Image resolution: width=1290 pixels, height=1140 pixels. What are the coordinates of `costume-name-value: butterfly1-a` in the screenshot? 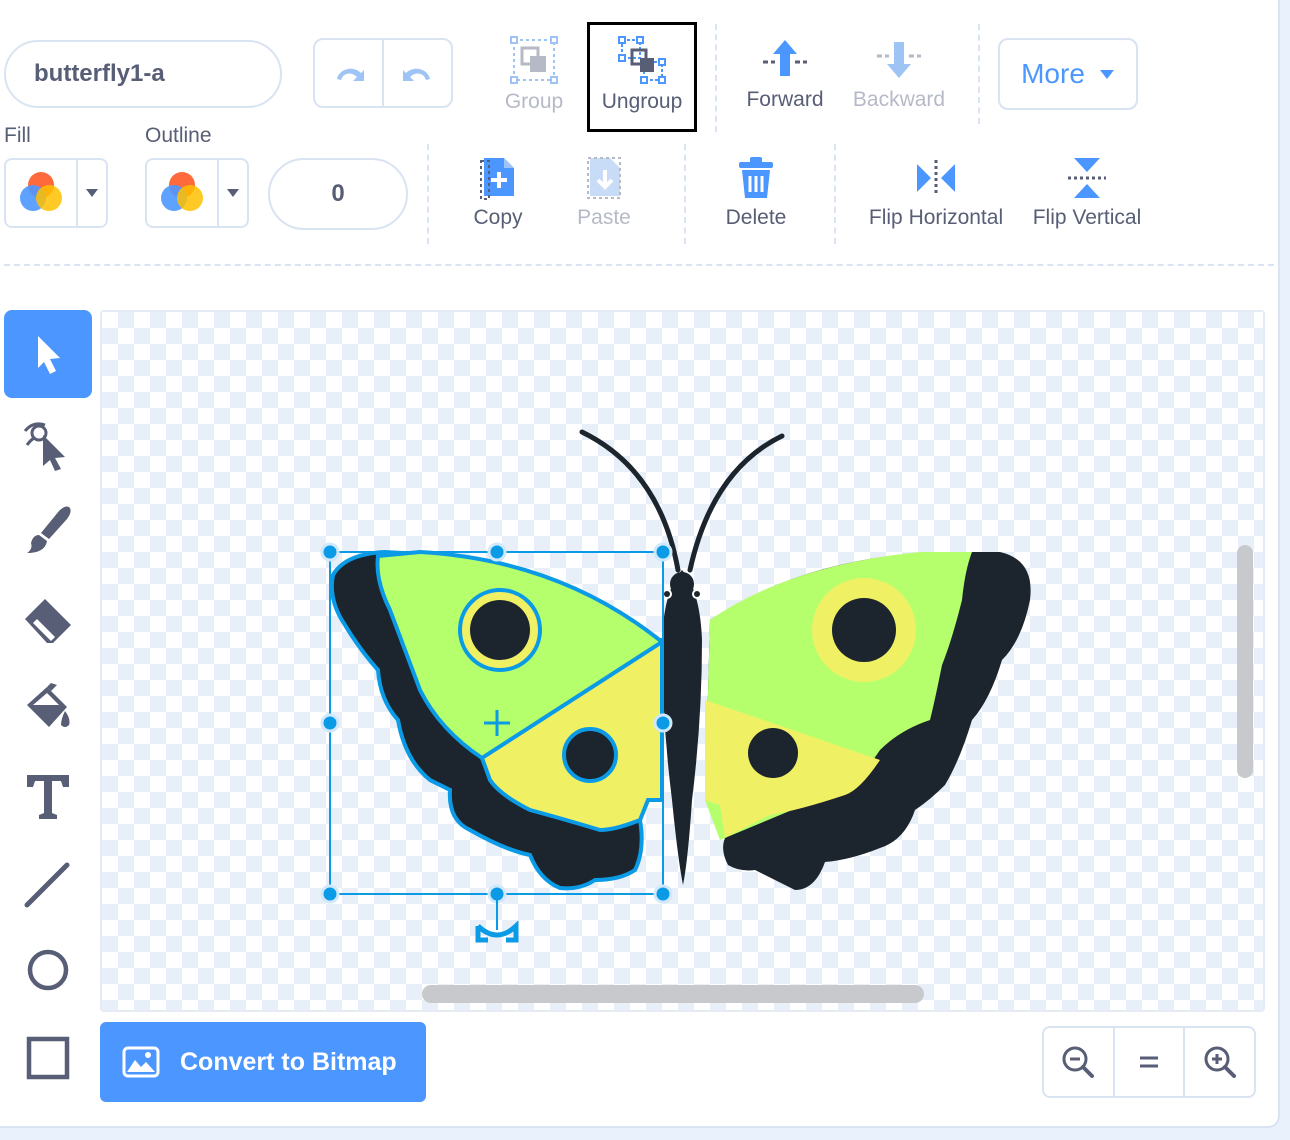 It's located at (99, 73).